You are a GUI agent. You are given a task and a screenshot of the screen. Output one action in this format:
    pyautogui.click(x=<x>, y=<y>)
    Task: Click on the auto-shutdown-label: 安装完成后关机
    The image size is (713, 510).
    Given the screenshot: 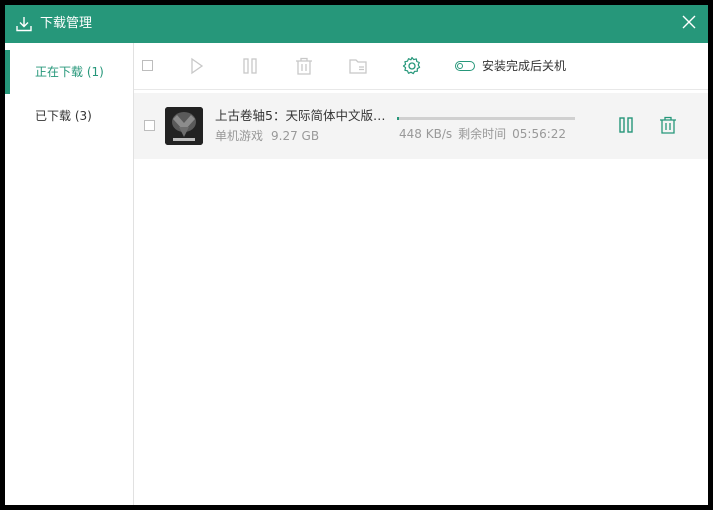 What is the action you would take?
    pyautogui.click(x=524, y=66)
    